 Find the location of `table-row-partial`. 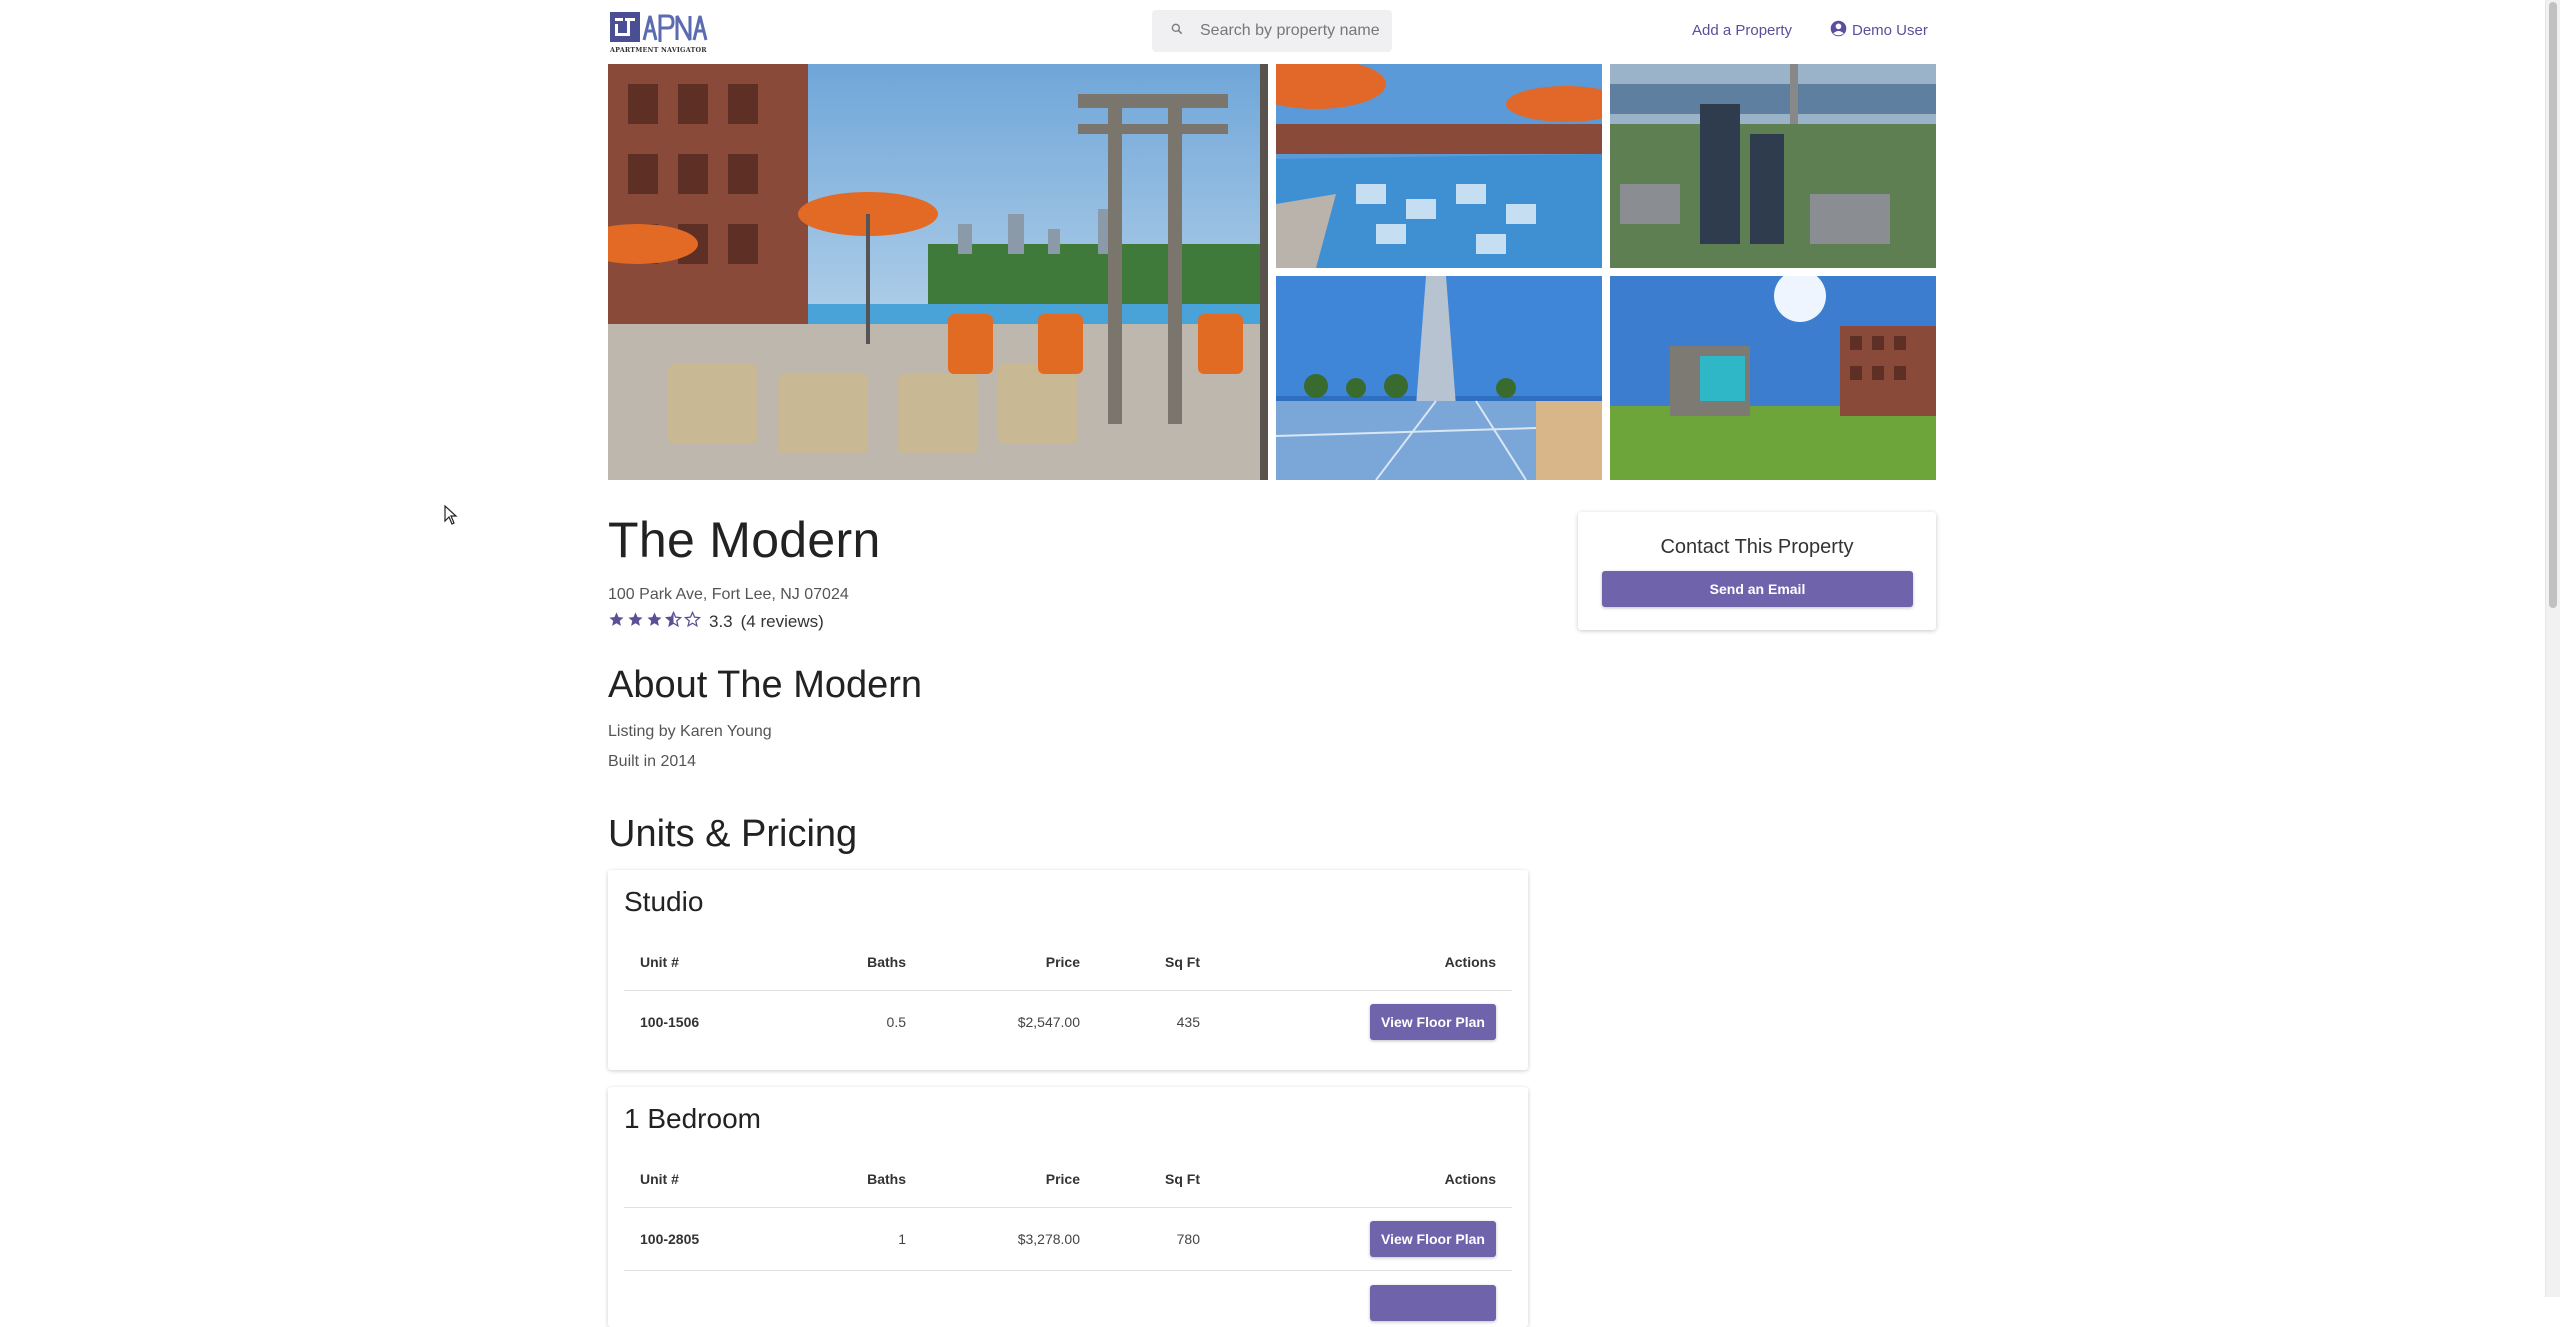

table-row-partial is located at coordinates (1068, 1299).